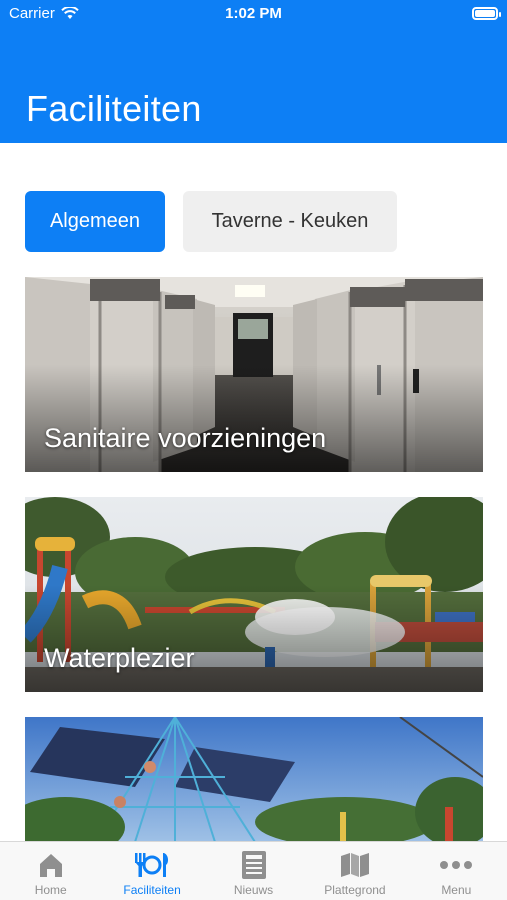 This screenshot has height=900, width=507. I want to click on tab-plattegrond: Plattegrond, so click(354, 871).